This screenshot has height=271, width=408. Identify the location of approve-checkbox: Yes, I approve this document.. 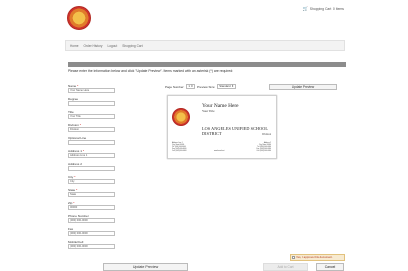
(317, 257).